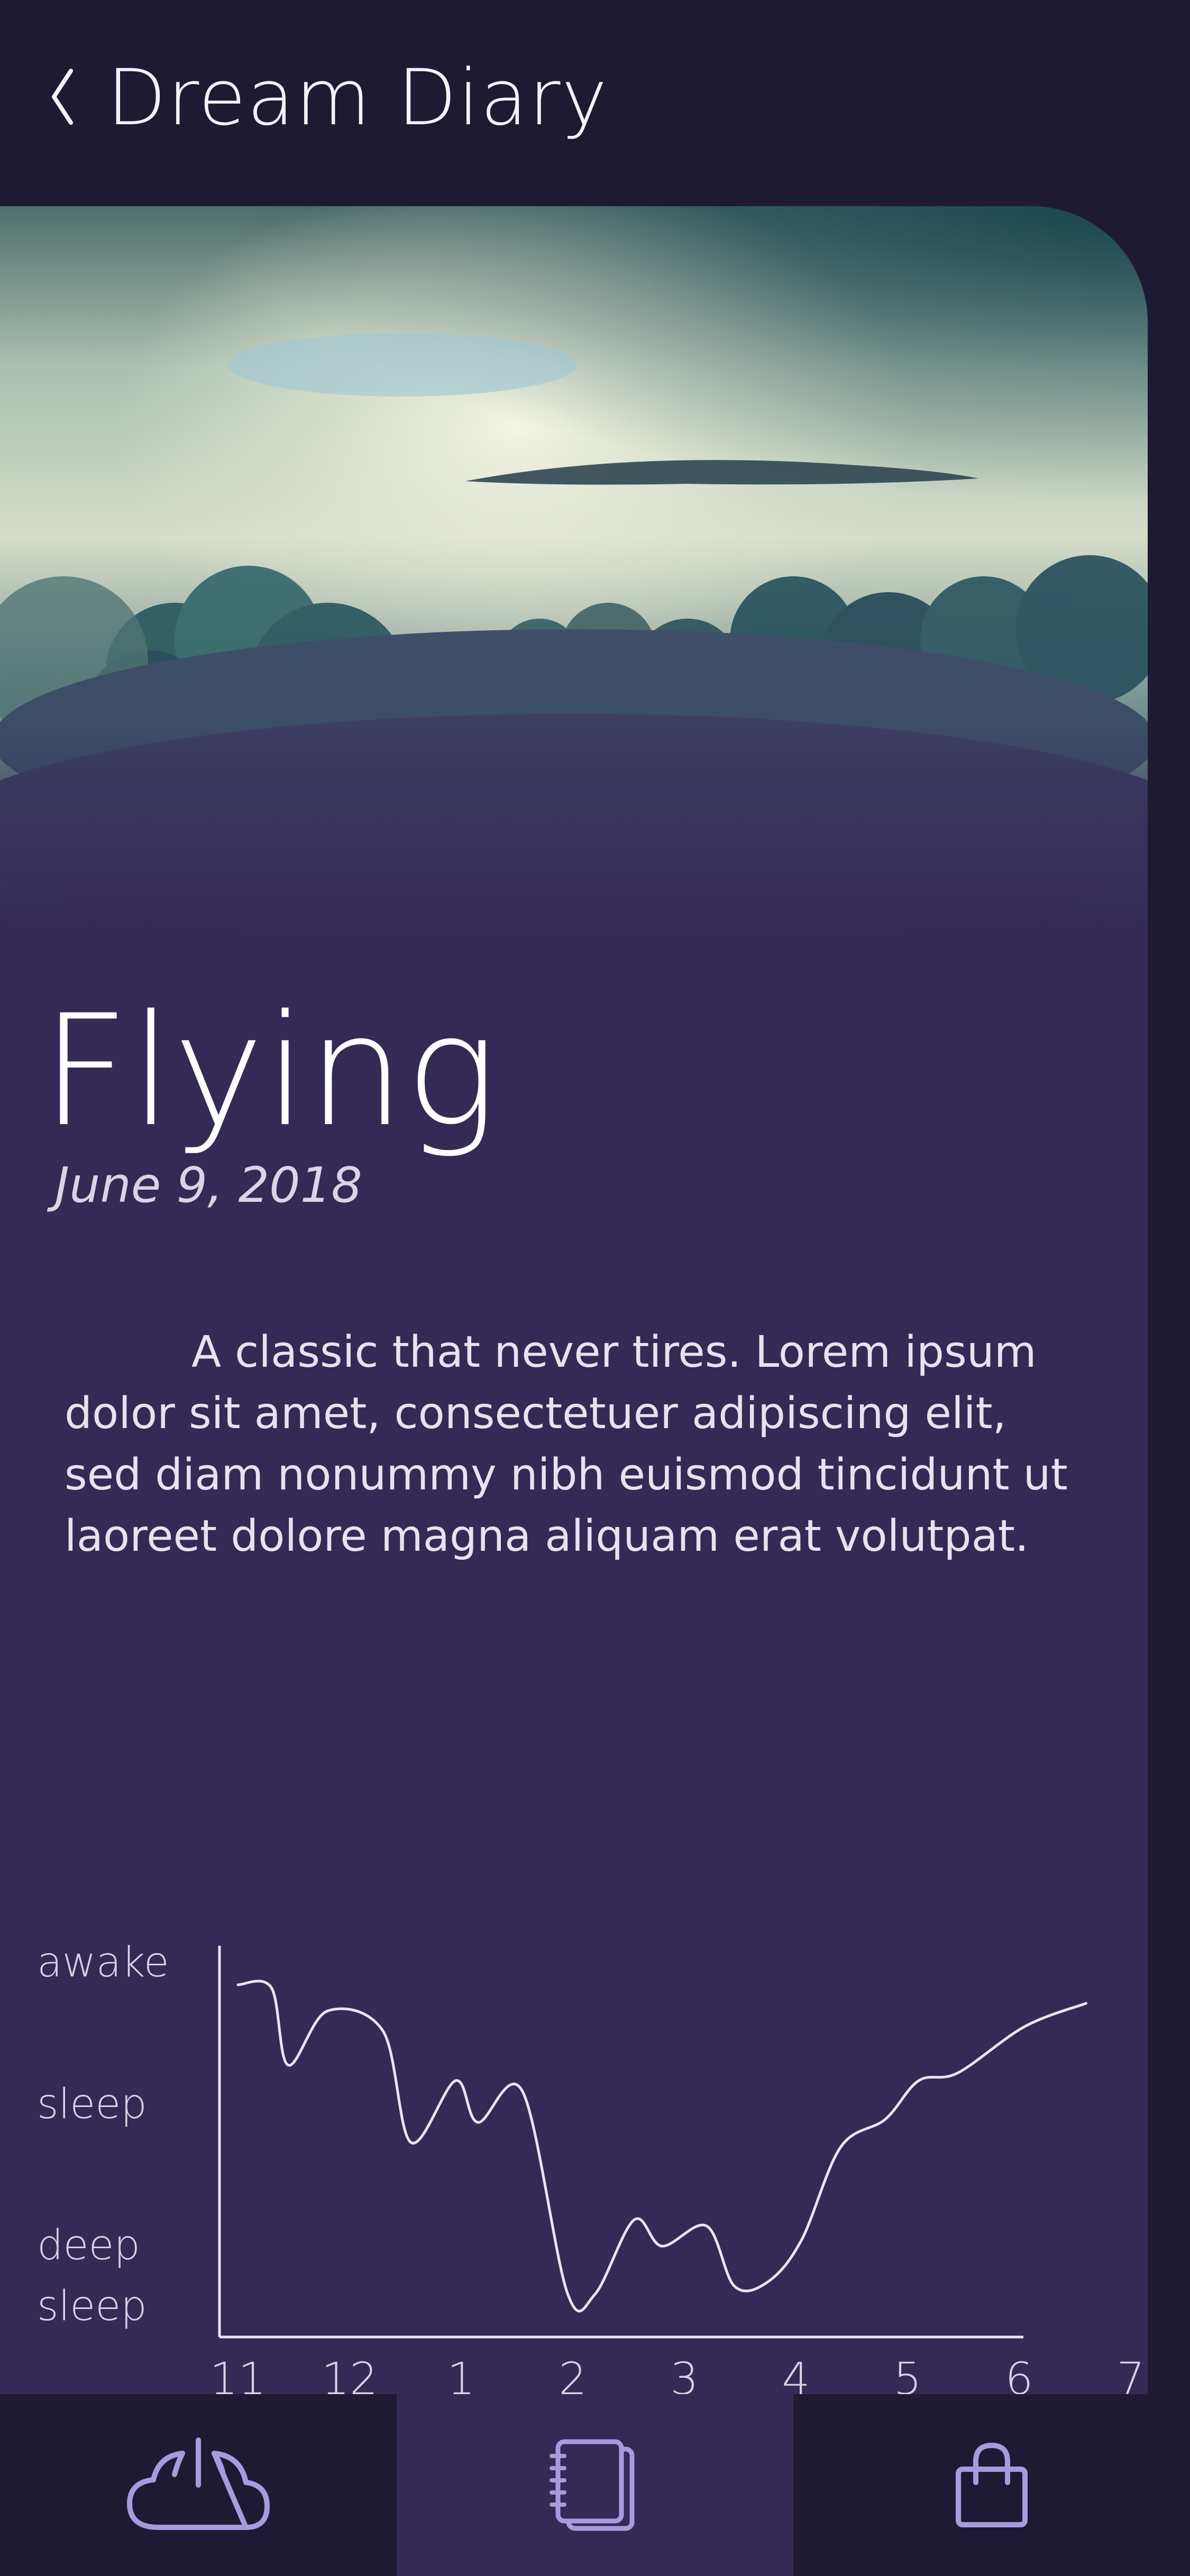 The width and height of the screenshot is (1190, 2576). I want to click on x-axis-labels: 11 12 1 2 3 4 5 6 7, so click(677, 2373).